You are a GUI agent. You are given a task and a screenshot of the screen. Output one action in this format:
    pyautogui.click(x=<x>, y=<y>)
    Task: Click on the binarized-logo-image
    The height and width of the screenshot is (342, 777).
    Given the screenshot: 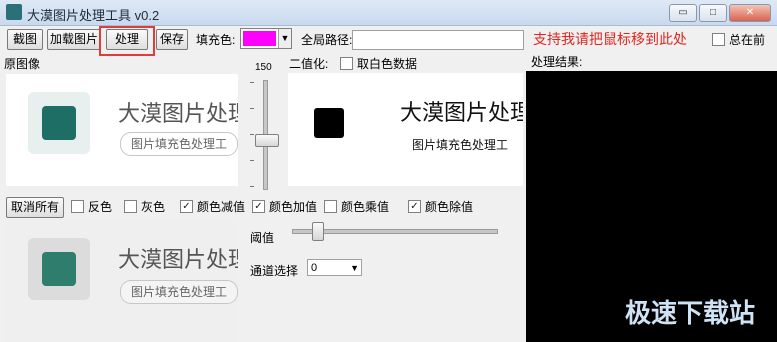 What is the action you would take?
    pyautogui.click(x=329, y=123)
    